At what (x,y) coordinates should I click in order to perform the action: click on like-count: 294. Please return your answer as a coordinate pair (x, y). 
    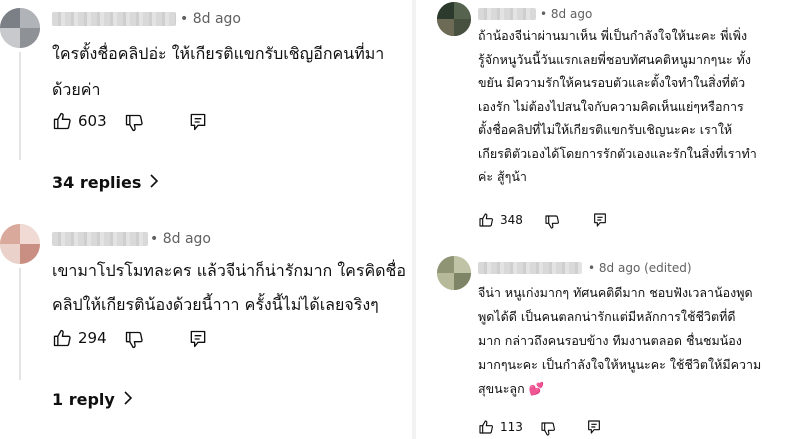
    Looking at the image, I should click on (92, 338).